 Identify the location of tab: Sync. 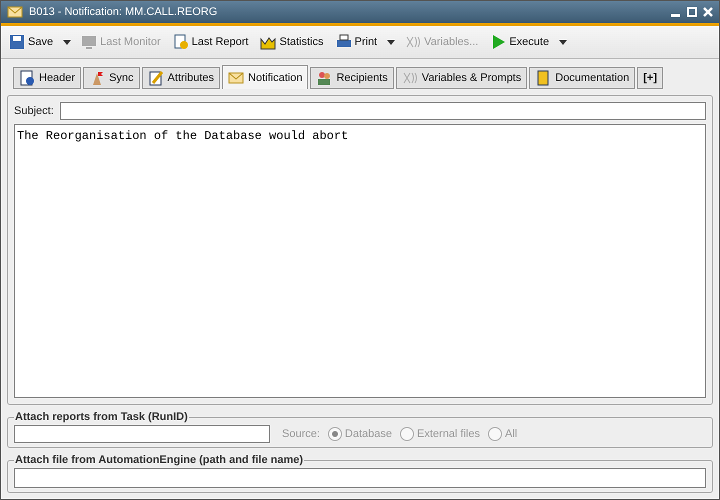
(111, 78).